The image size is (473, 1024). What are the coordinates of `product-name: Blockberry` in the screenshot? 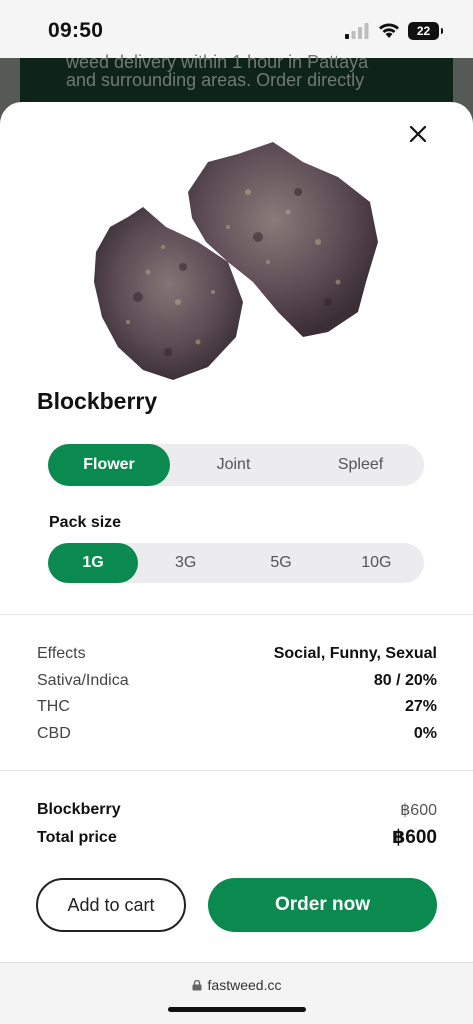 It's located at (97, 401).